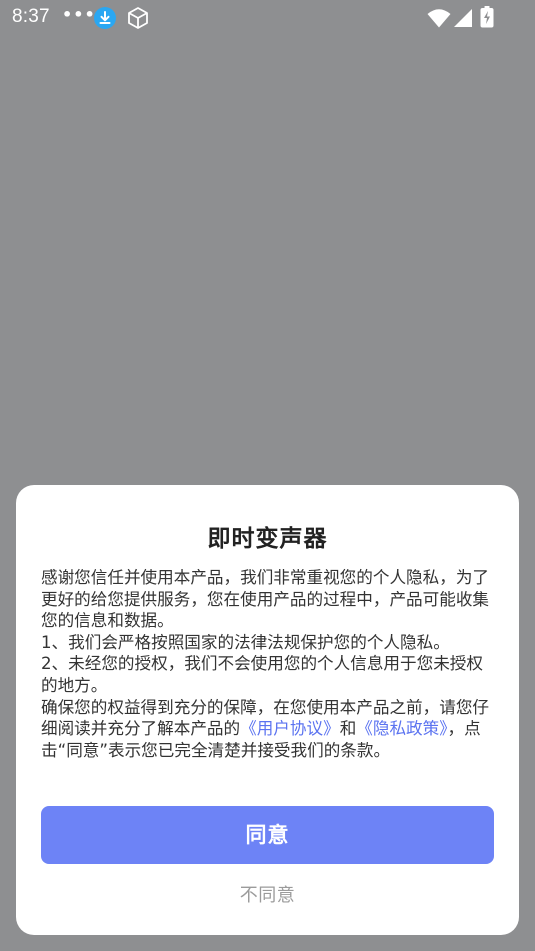 The height and width of the screenshot is (951, 535). I want to click on wifi-icon, so click(439, 18).